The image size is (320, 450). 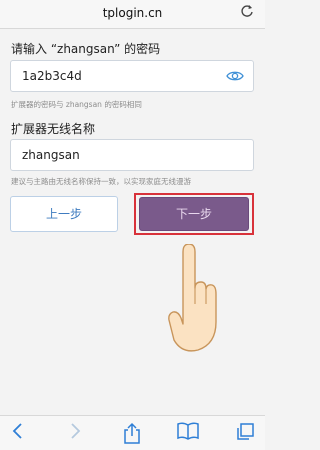 I want to click on ssid-label: 扩展器无线名称, so click(x=53, y=129).